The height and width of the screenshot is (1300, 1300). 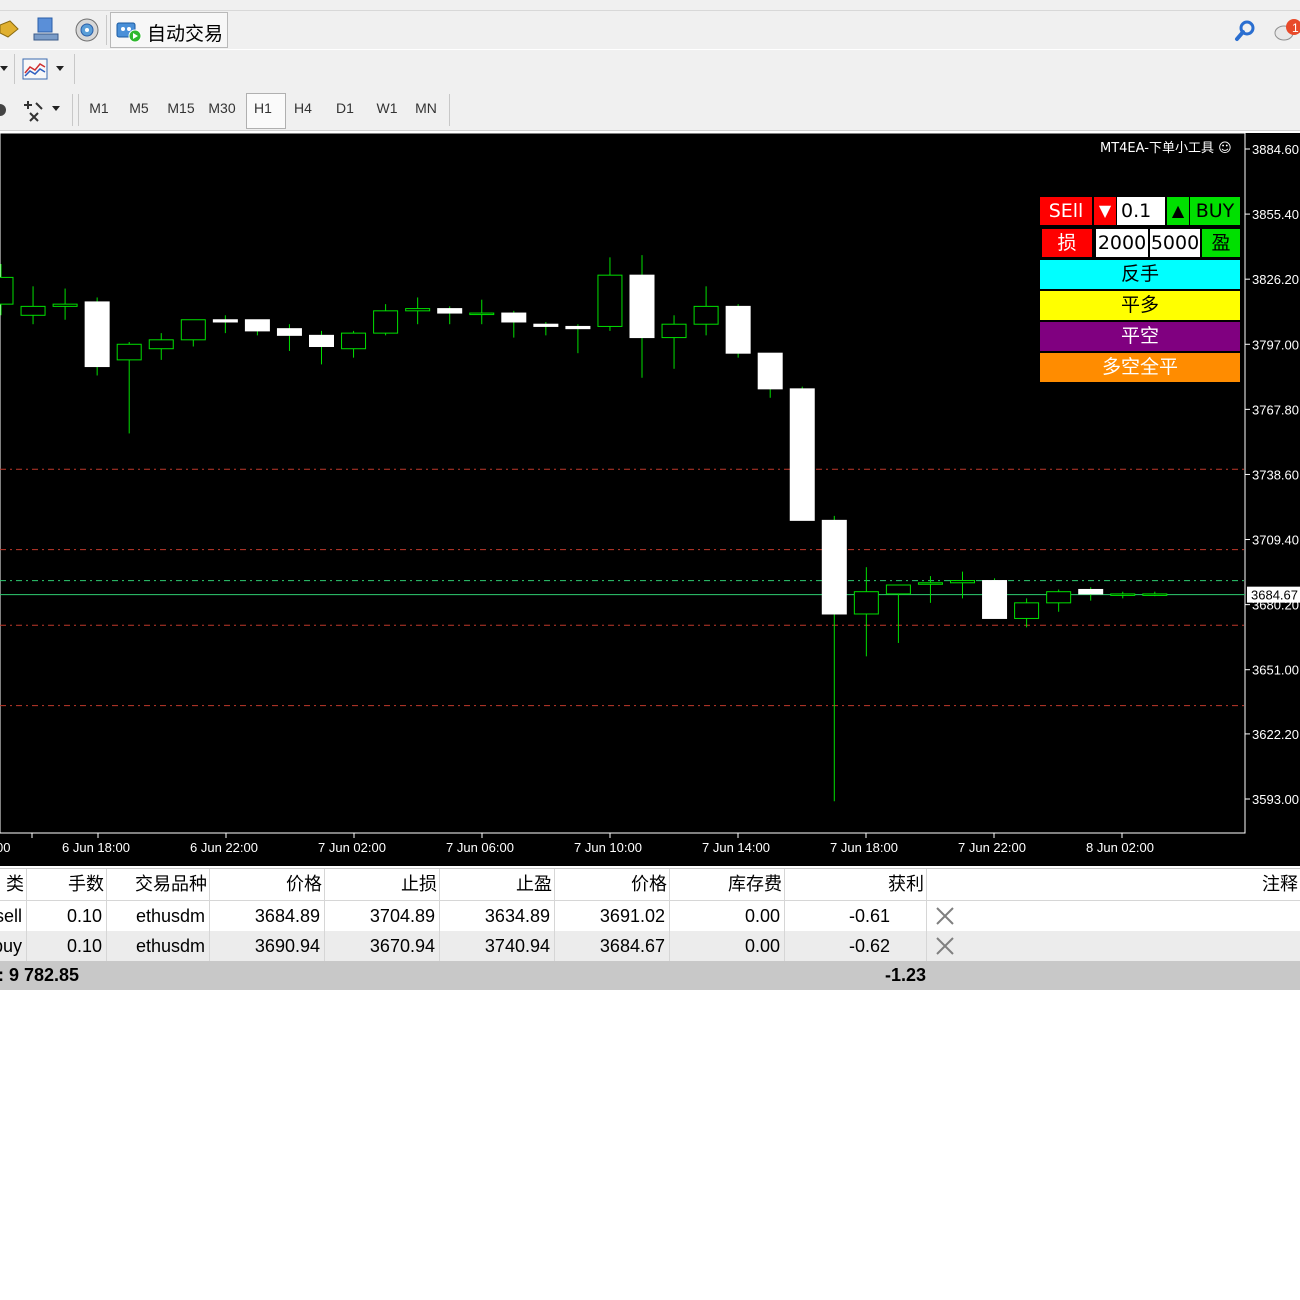 What do you see at coordinates (139, 111) in the screenshot?
I see `timeframe-m5: M5` at bounding box center [139, 111].